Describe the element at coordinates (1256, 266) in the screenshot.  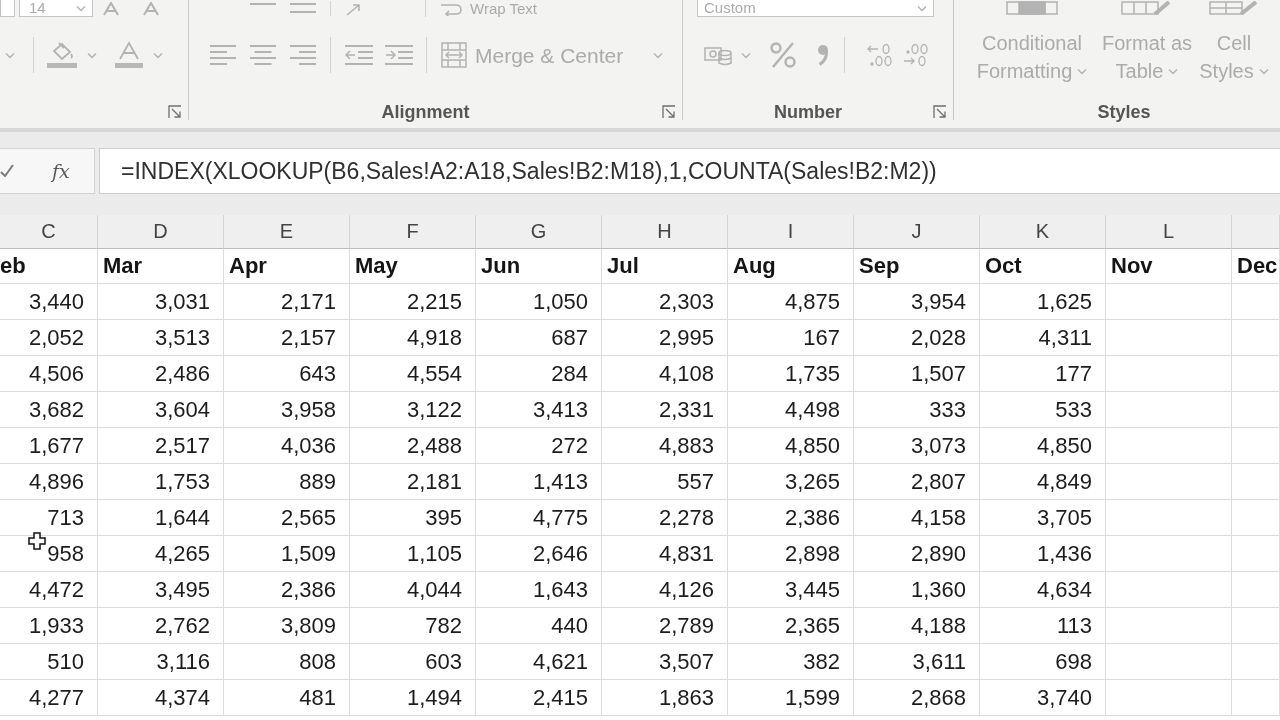
I see `header-cell: Dec` at that location.